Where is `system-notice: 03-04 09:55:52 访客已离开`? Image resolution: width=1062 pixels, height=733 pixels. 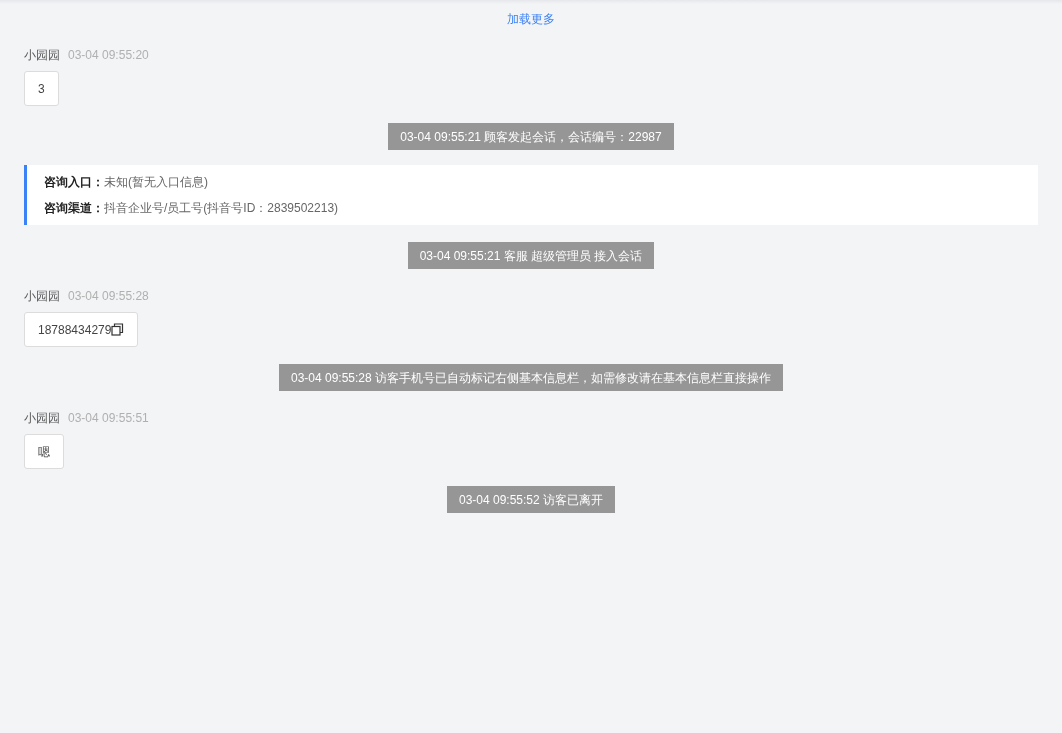 system-notice: 03-04 09:55:52 访客已离开 is located at coordinates (531, 499).